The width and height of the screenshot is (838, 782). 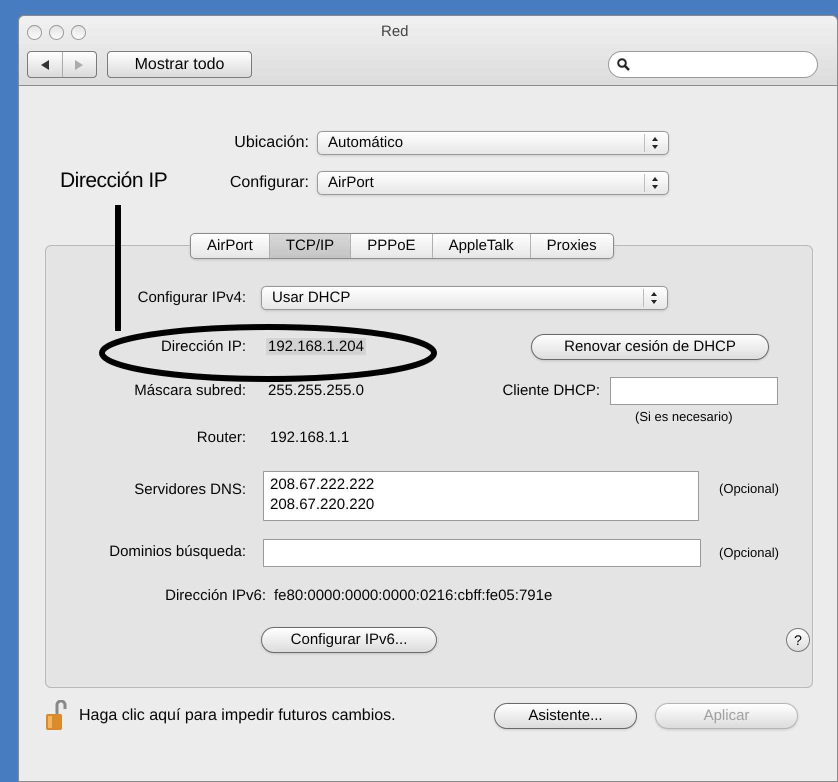 I want to click on field-label: Dominios búsqueda:, so click(x=177, y=552).